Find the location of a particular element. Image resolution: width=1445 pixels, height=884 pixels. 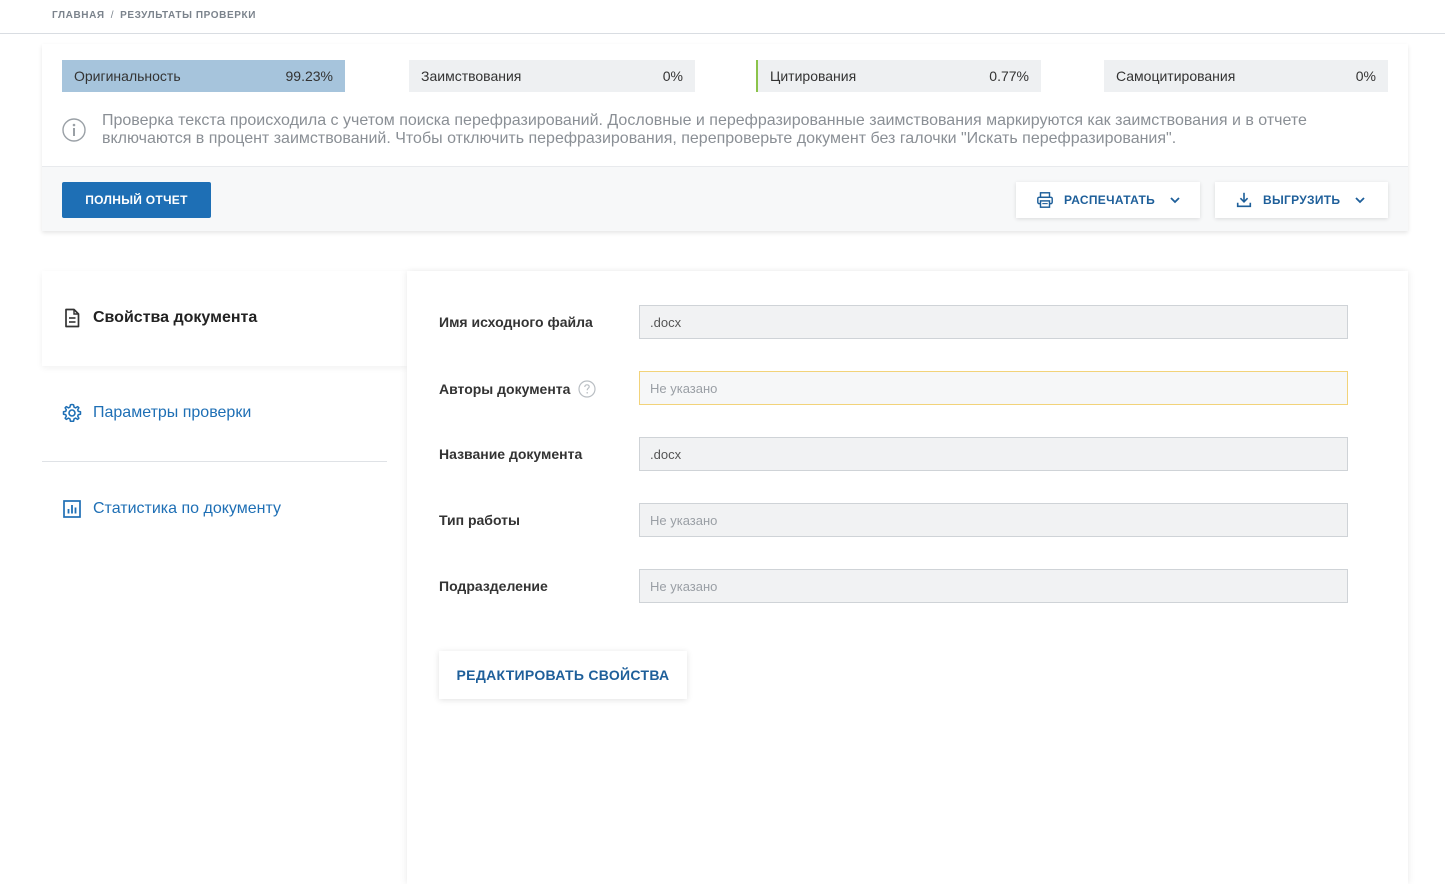

field-row-authors: Авторы документа is located at coordinates (893, 388).